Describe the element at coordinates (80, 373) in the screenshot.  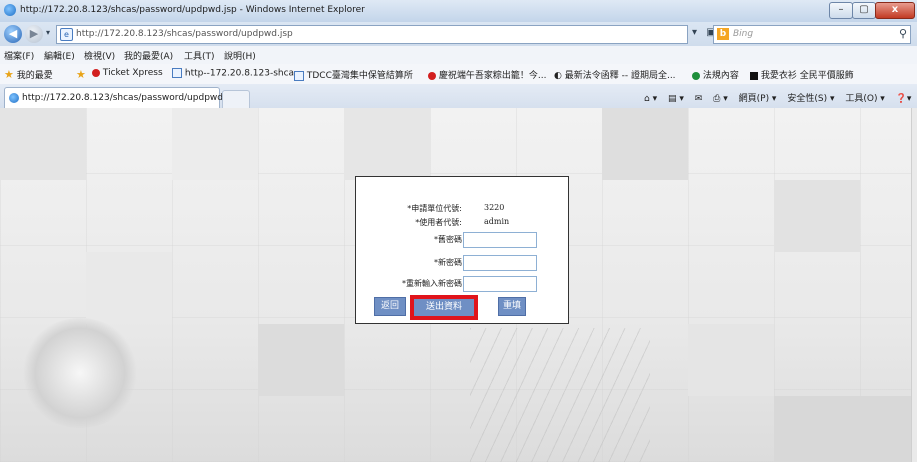
I see `flower-graphic` at that location.